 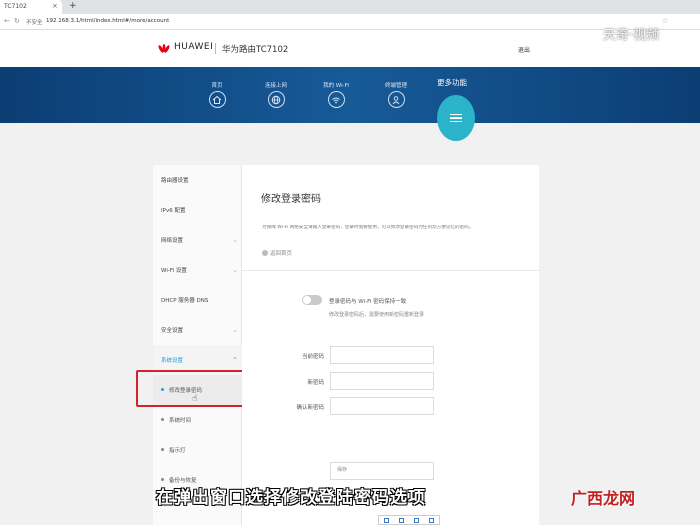 What do you see at coordinates (197, 180) in the screenshot?
I see `sidebar-item-router-settings: 路由器设置` at bounding box center [197, 180].